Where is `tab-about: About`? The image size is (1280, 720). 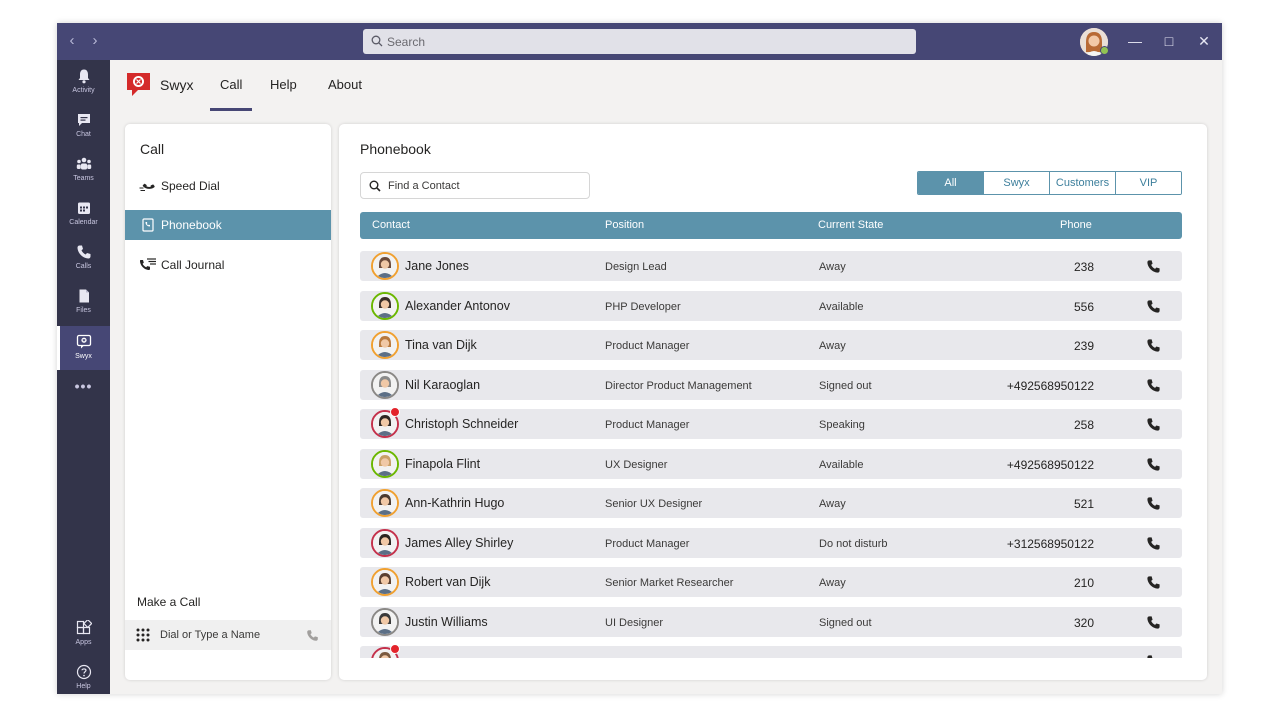 tab-about: About is located at coordinates (345, 84).